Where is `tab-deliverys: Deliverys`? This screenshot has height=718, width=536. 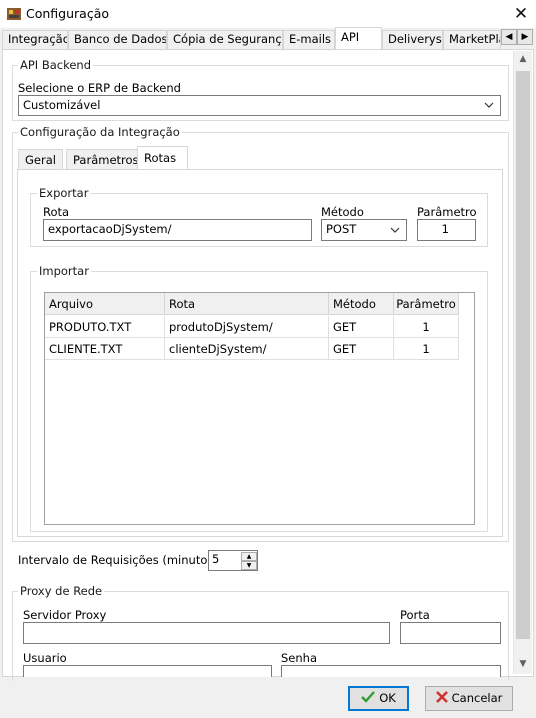
tab-deliverys: Deliverys is located at coordinates (412, 39).